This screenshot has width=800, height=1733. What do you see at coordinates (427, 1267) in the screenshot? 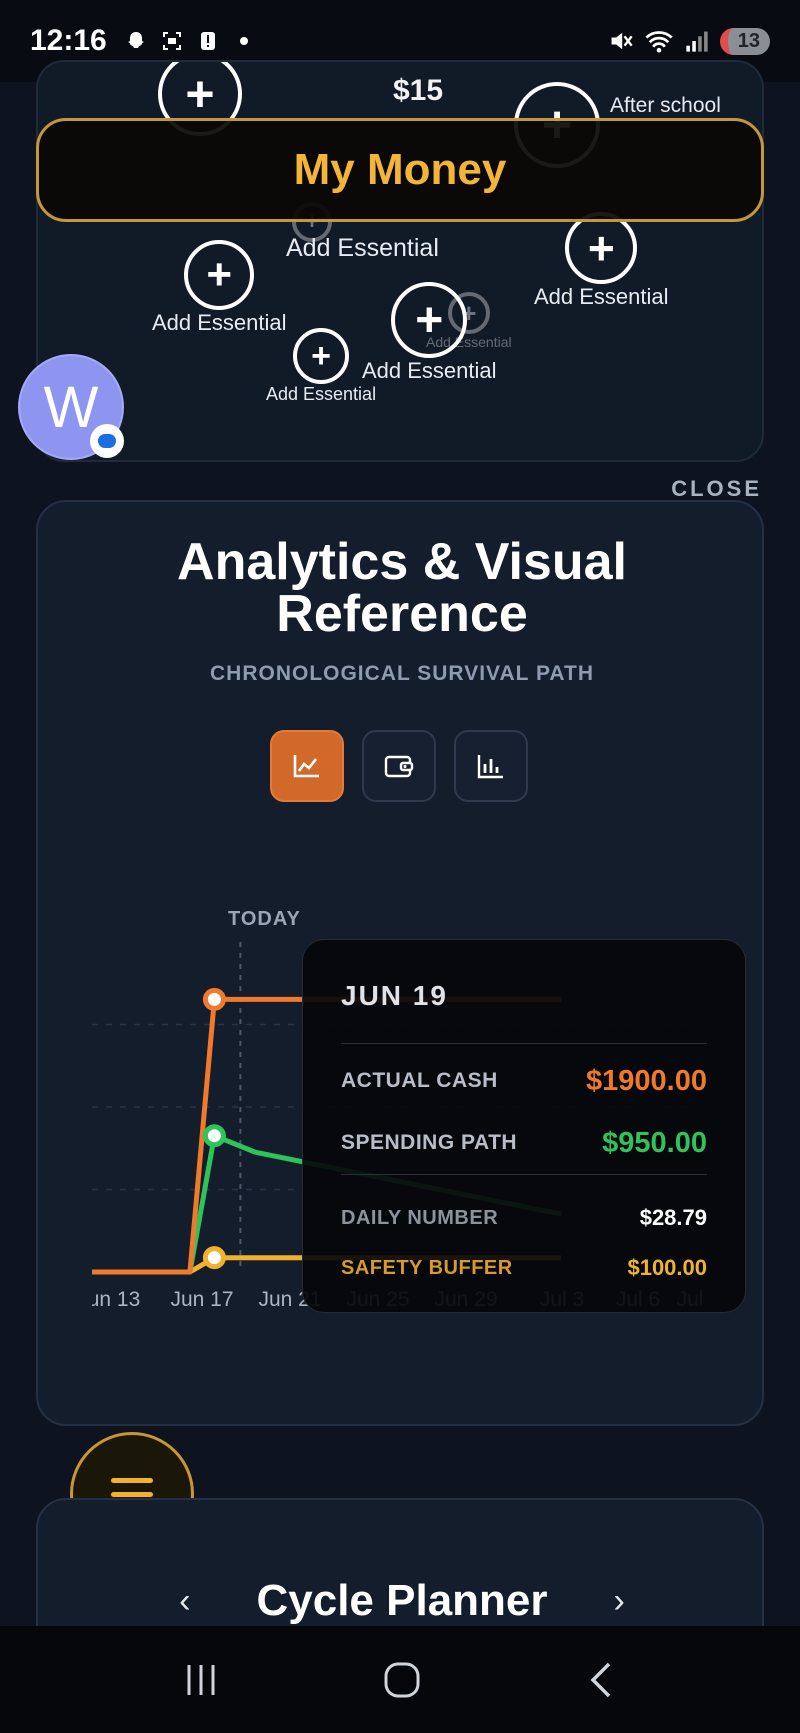
I see `tooltip-label: SAFETY BUFFER` at bounding box center [427, 1267].